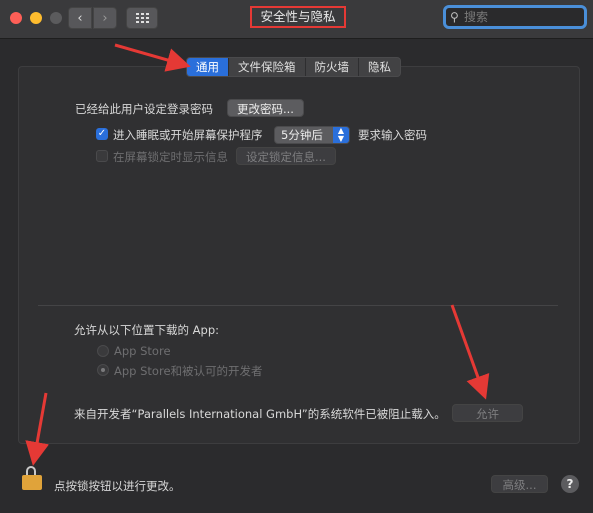  Describe the element at coordinates (152, 57) in the screenshot. I see `arrow-to-general-tab` at that location.